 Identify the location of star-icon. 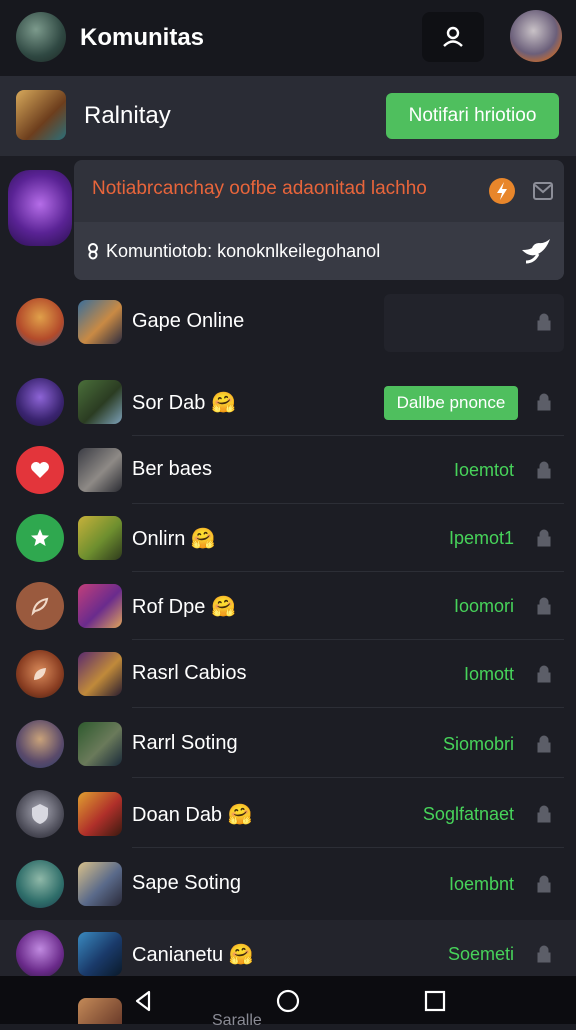
(40, 537).